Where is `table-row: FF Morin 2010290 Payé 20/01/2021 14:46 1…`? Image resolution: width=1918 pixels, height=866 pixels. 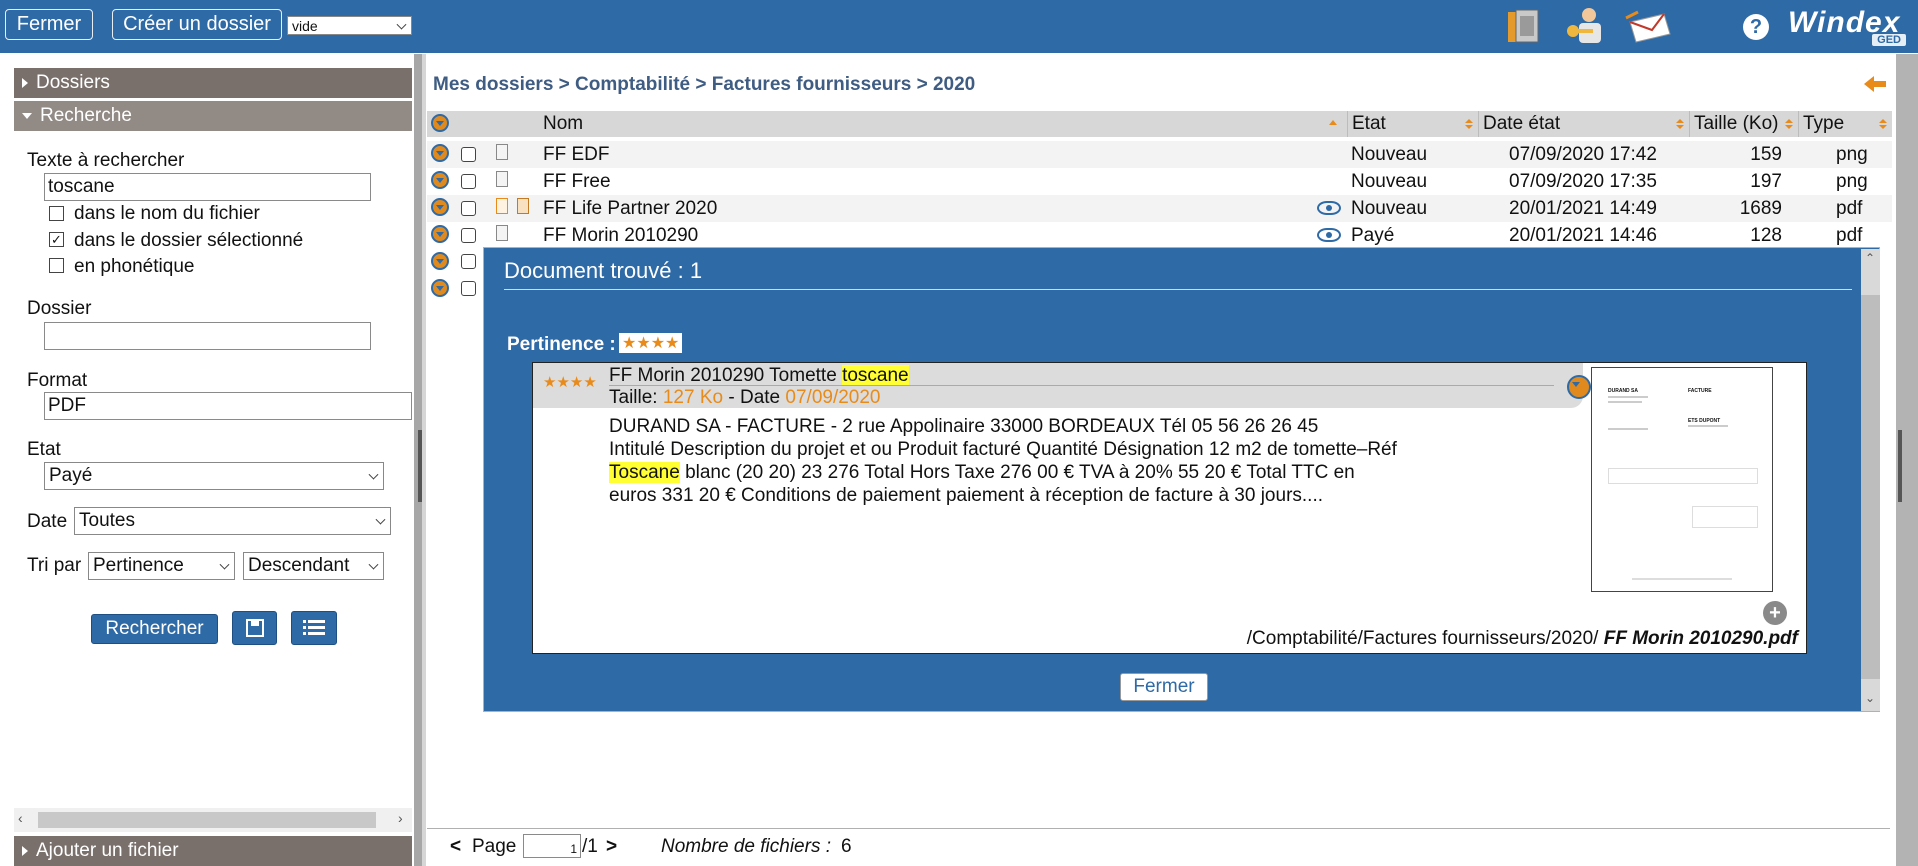
table-row: FF Morin 2010290 Payé 20/01/2021 14:46 1… is located at coordinates (1159, 235).